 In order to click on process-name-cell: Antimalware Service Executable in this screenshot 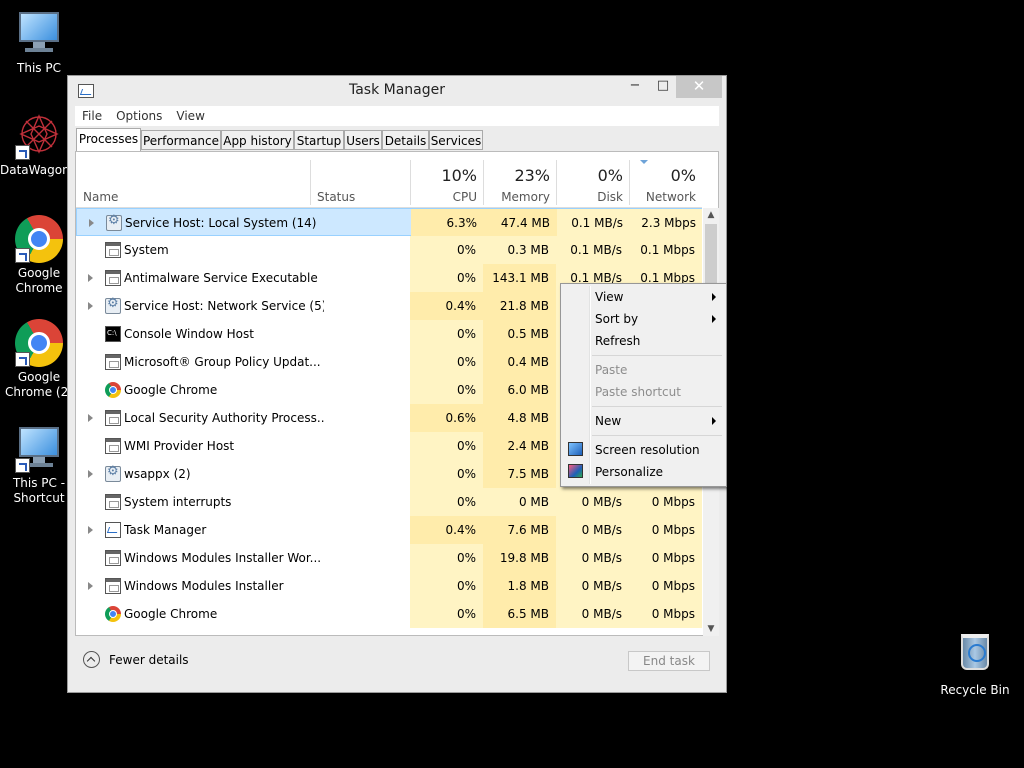, I will do `click(221, 278)`.